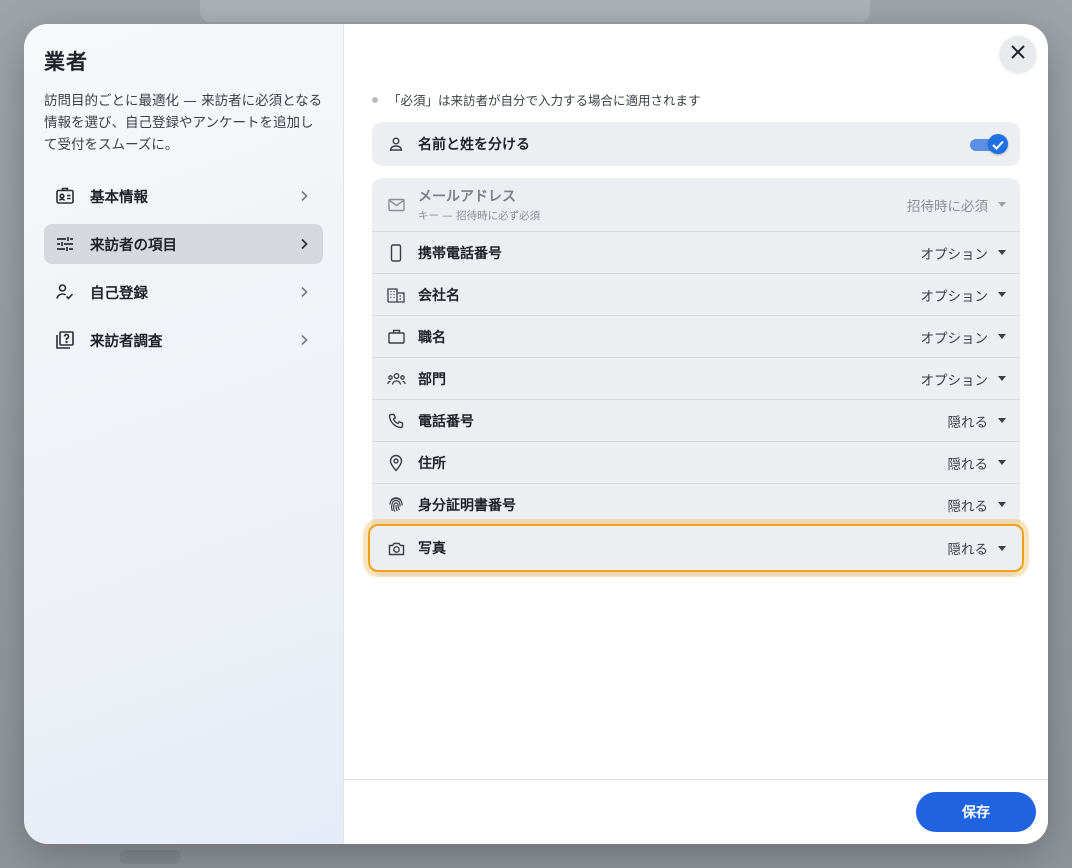 The height and width of the screenshot is (868, 1072). What do you see at coordinates (183, 340) in the screenshot?
I see `nav-item-visitor-survey: 来訪者調査` at bounding box center [183, 340].